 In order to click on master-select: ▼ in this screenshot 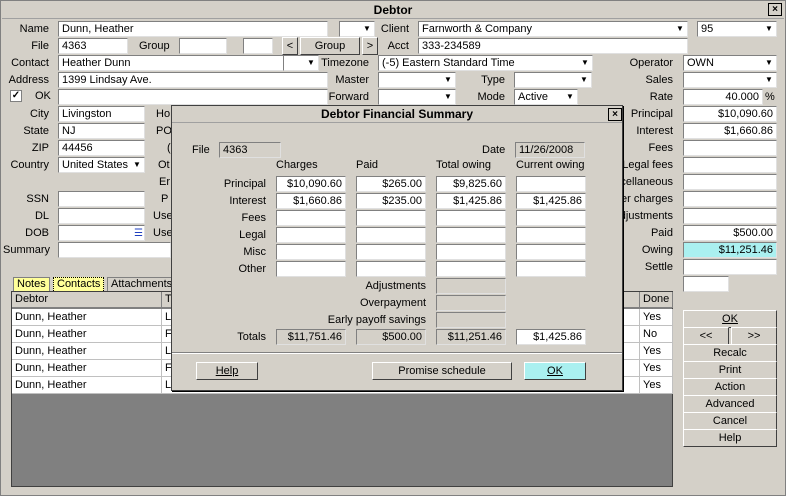, I will do `click(417, 80)`.